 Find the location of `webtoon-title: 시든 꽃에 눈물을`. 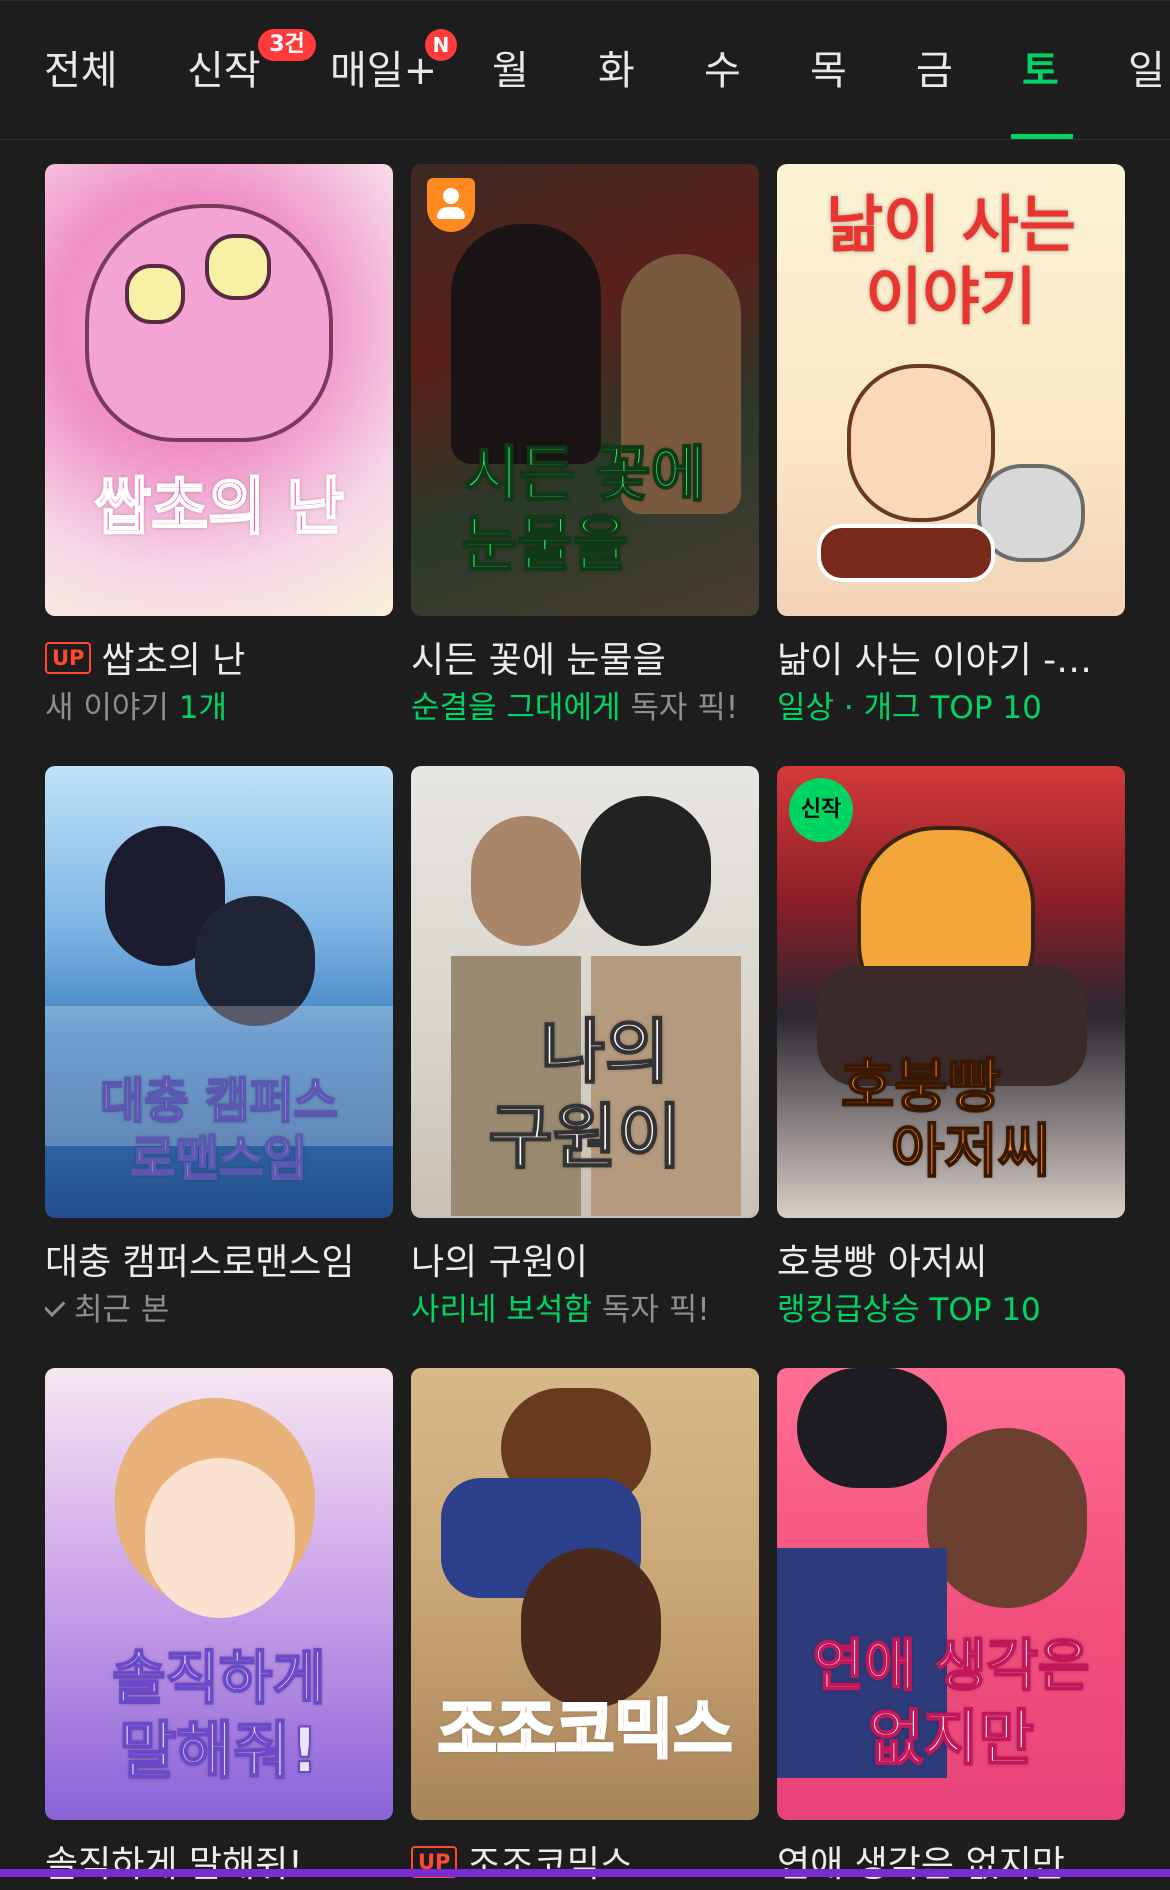

webtoon-title: 시든 꽃에 눈물을 is located at coordinates (538, 660).